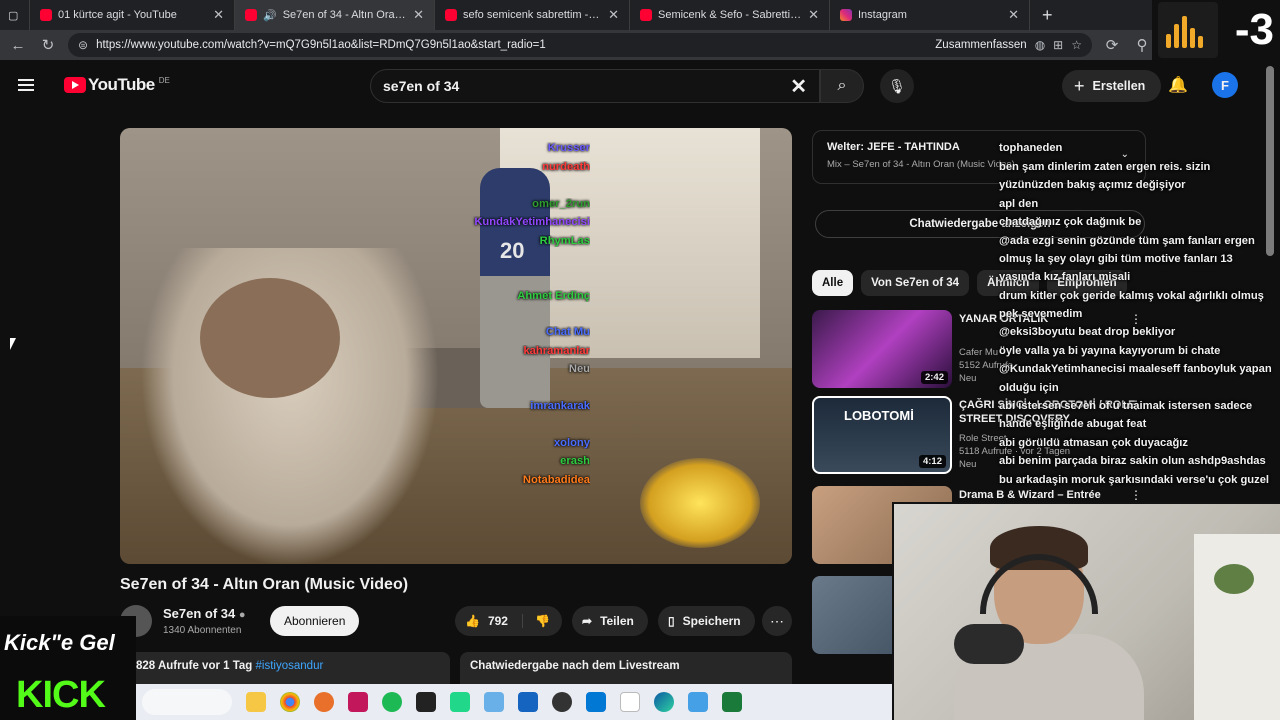  Describe the element at coordinates (595, 86) in the screenshot. I see `search-input: se7en of 34 ✕` at that location.